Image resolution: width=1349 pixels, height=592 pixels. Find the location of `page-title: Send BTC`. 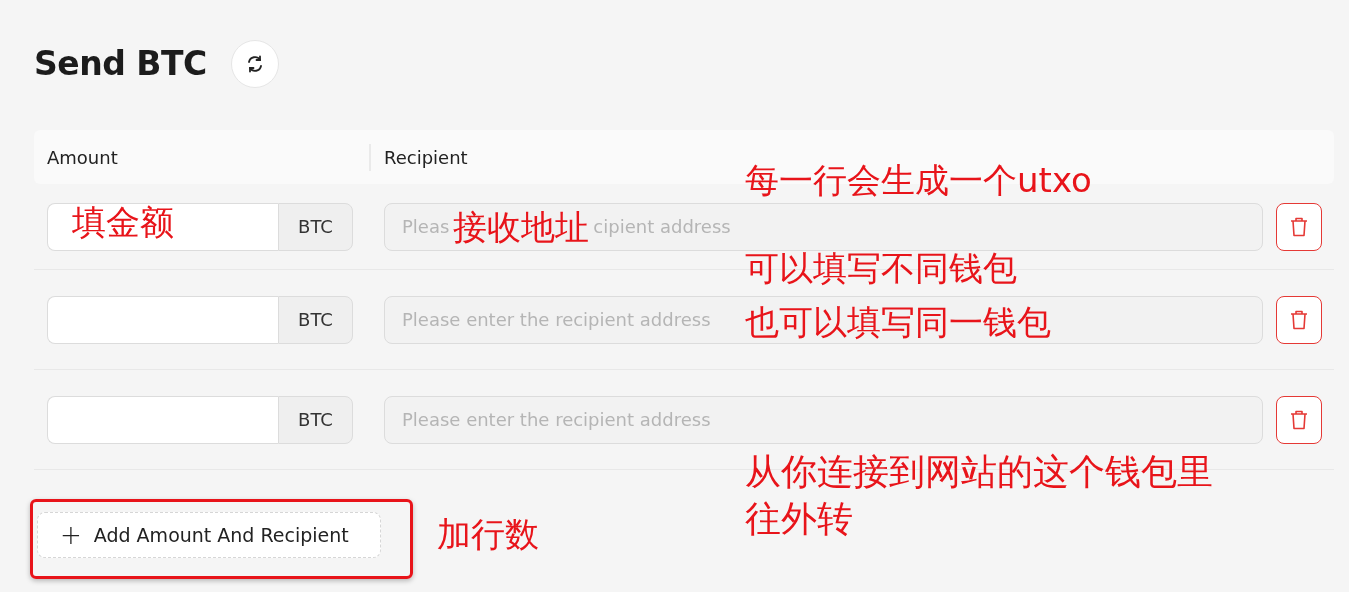

page-title: Send BTC is located at coordinates (120, 64).